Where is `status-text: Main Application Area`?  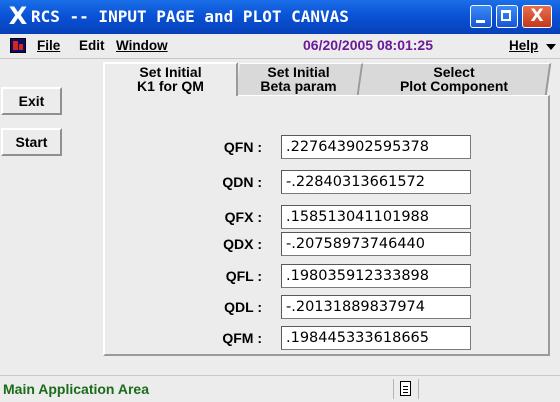
status-text: Main Application Area is located at coordinates (76, 389).